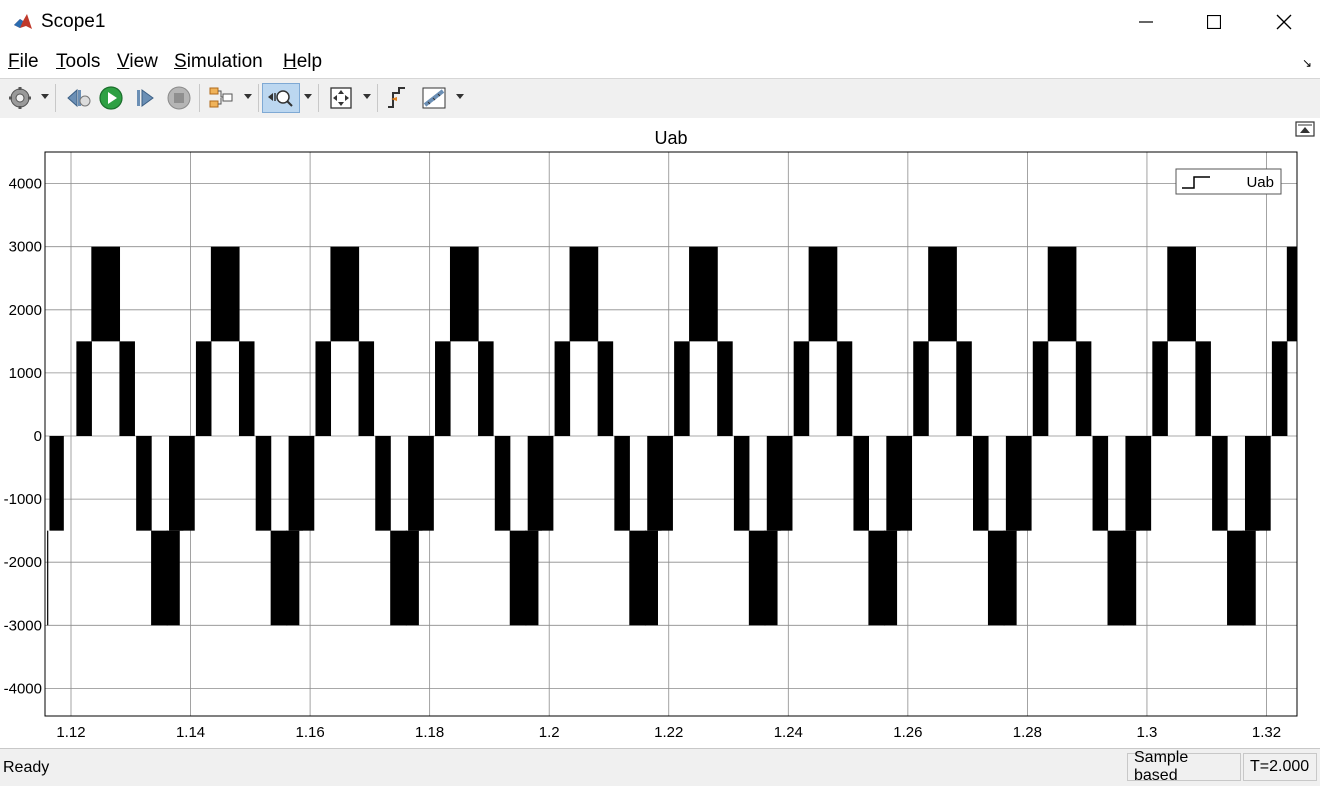 This screenshot has height=786, width=1320. I want to click on x-tick-label: 1.3, so click(1147, 732).